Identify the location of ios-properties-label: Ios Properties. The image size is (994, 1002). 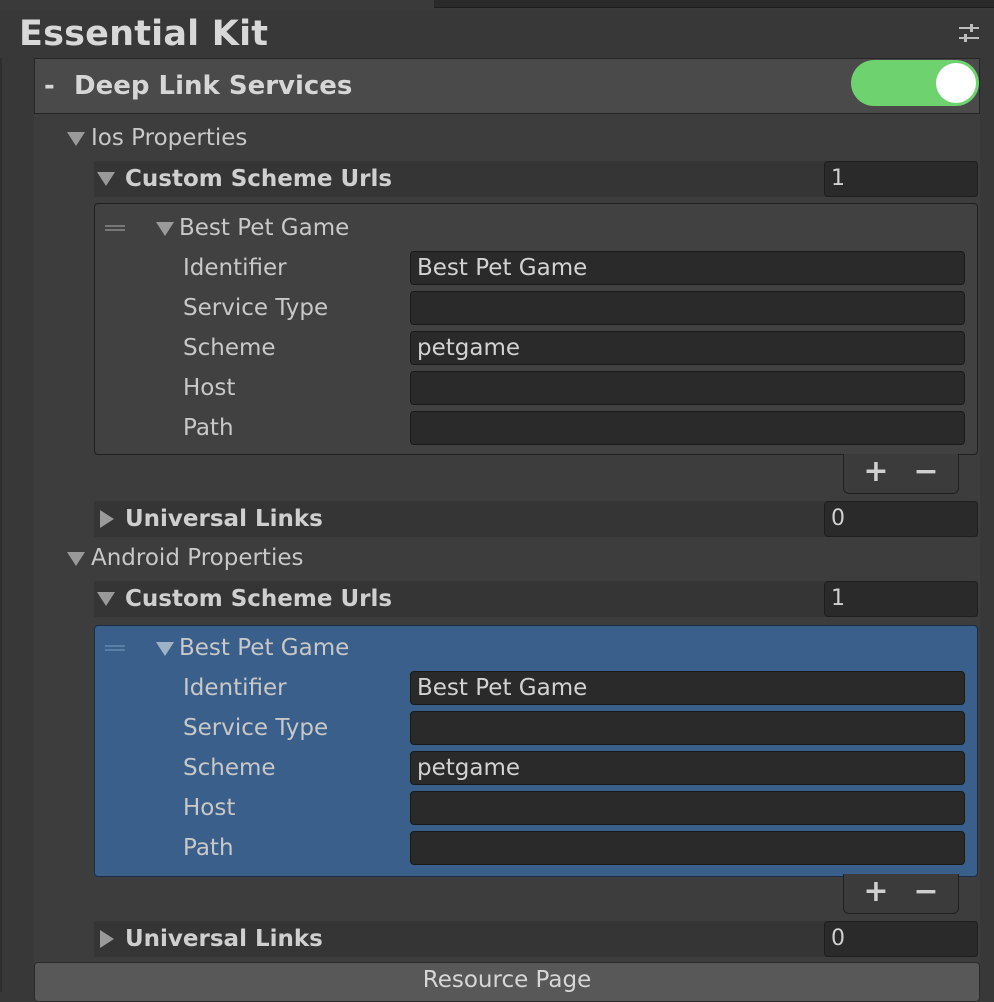
(169, 138).